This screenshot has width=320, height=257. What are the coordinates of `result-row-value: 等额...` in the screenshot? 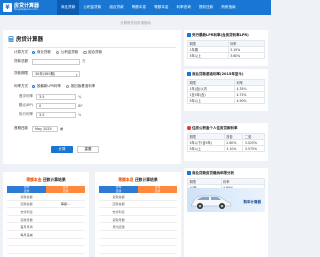 It's located at (65, 204).